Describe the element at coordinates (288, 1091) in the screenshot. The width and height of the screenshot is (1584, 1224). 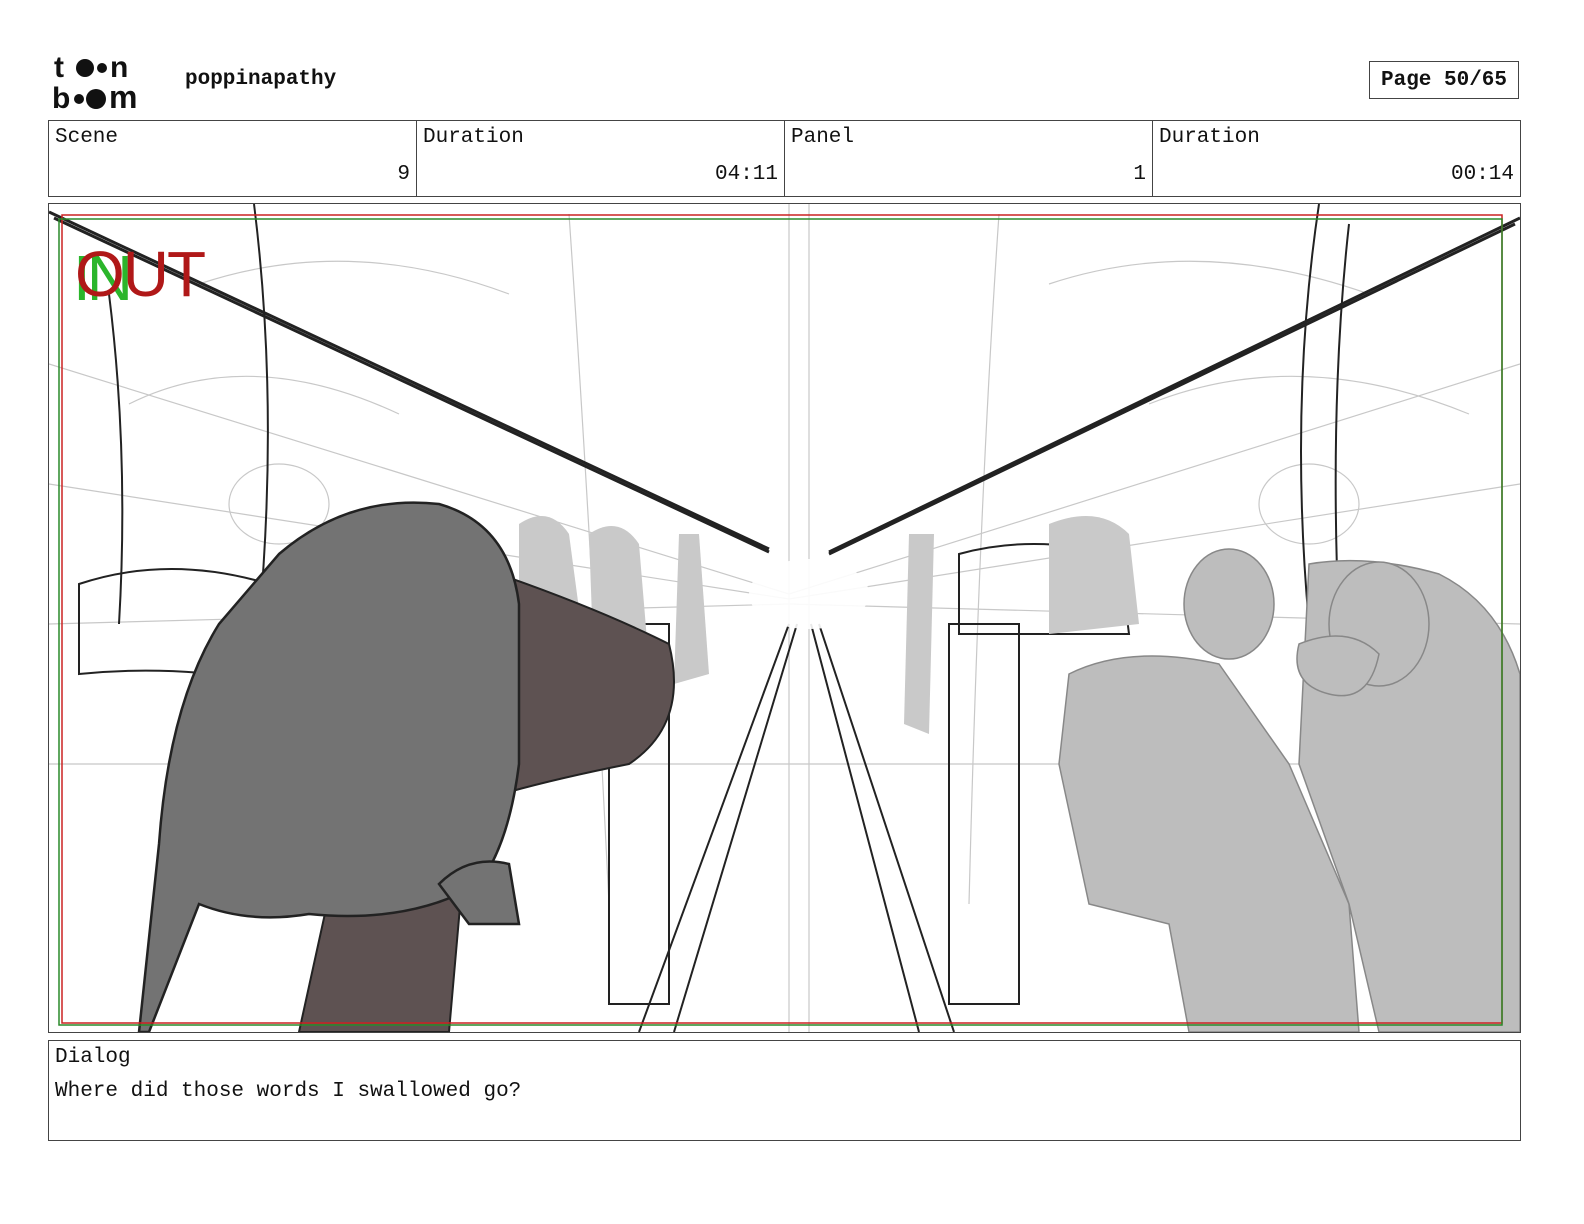
I see `dialog-text: Where did those words I swallowed go?` at that location.